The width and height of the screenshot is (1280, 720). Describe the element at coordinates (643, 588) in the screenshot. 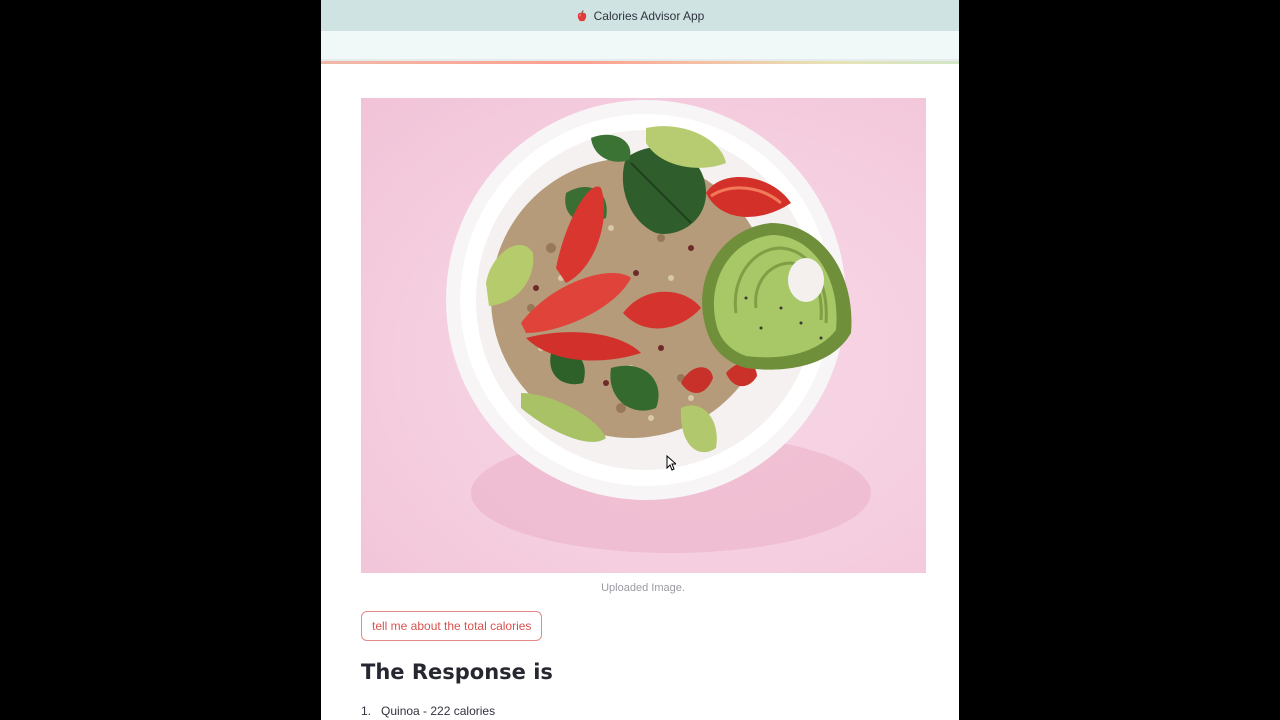

I see `image-caption: Uploaded Image.` at that location.